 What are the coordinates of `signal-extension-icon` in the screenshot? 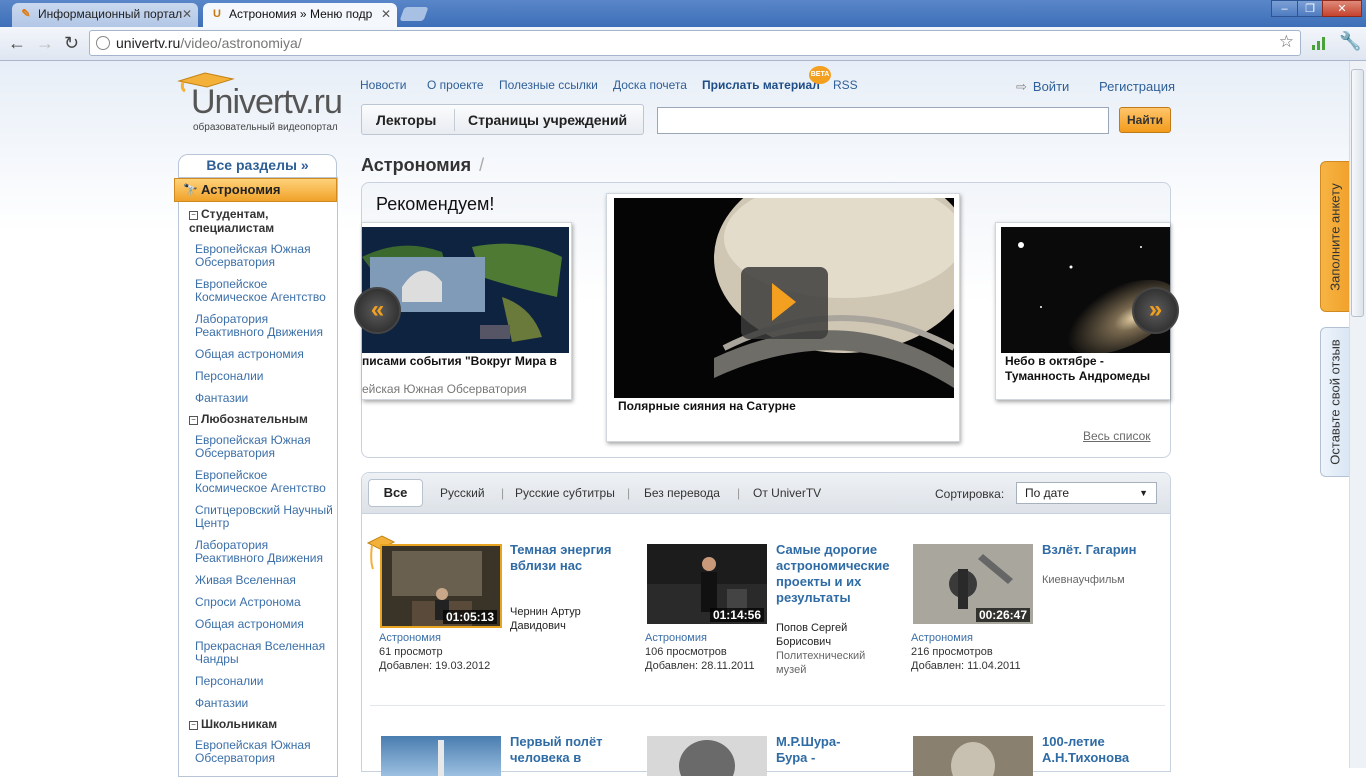 It's located at (1319, 43).